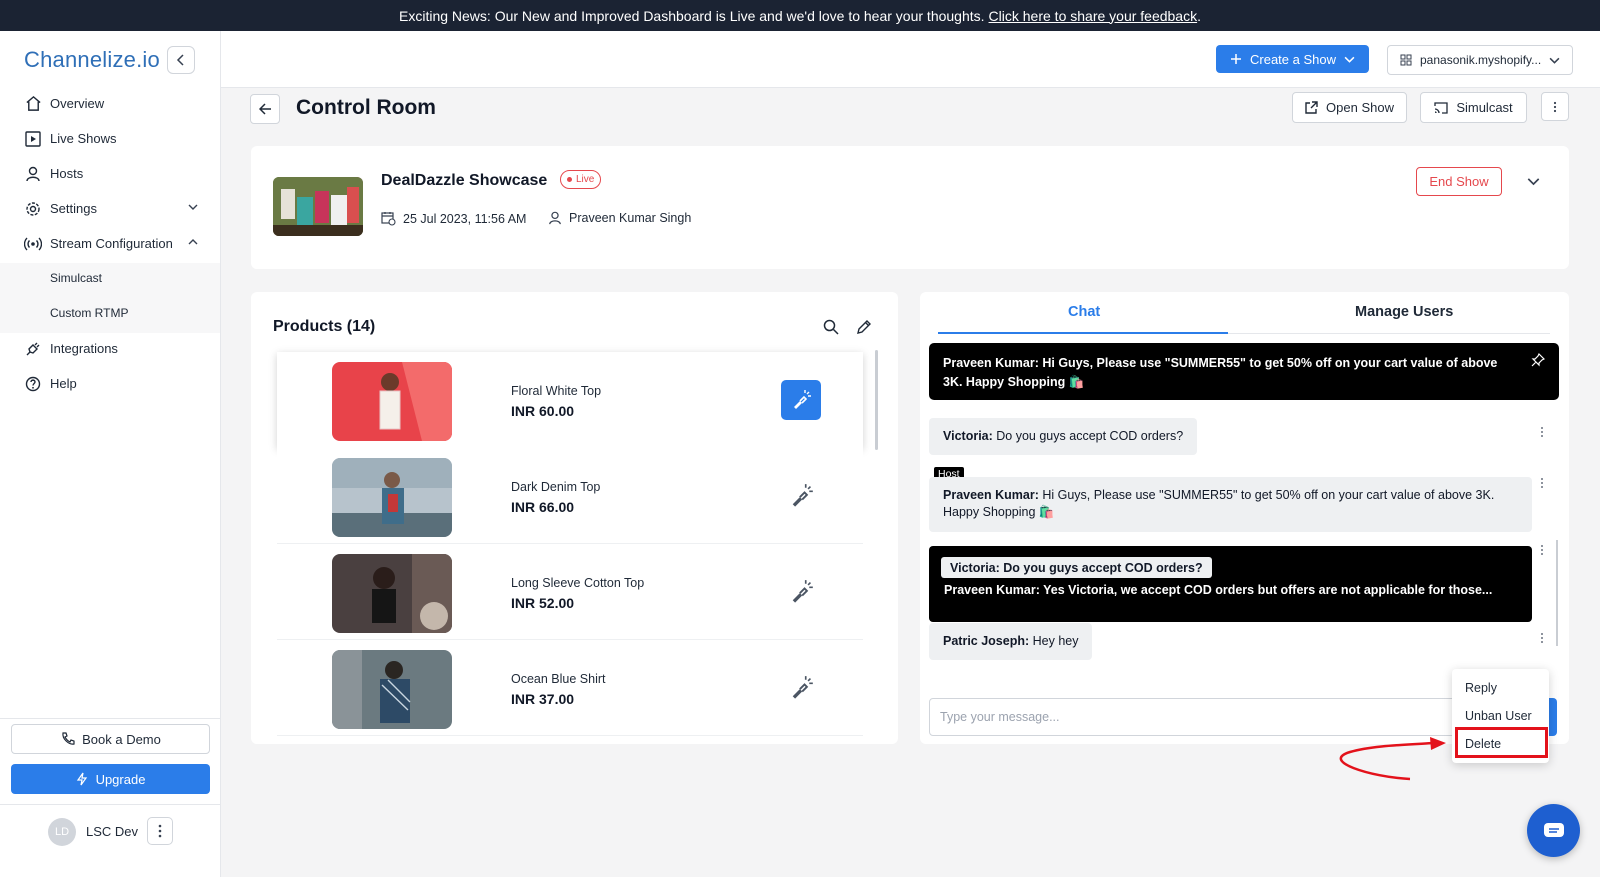  I want to click on datetime-text: 25 Jul 2023, 11:56 AM, so click(465, 218).